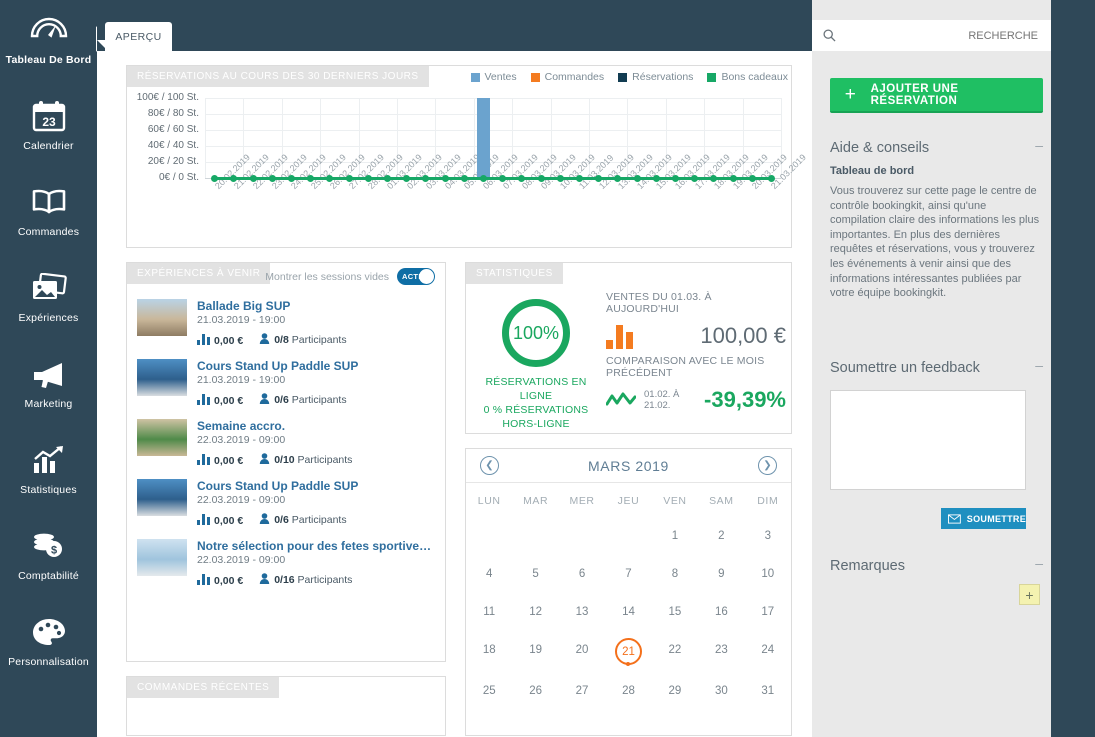  What do you see at coordinates (48, 129) in the screenshot?
I see `sidebar-item-calendrier: 23 Calendrier` at bounding box center [48, 129].